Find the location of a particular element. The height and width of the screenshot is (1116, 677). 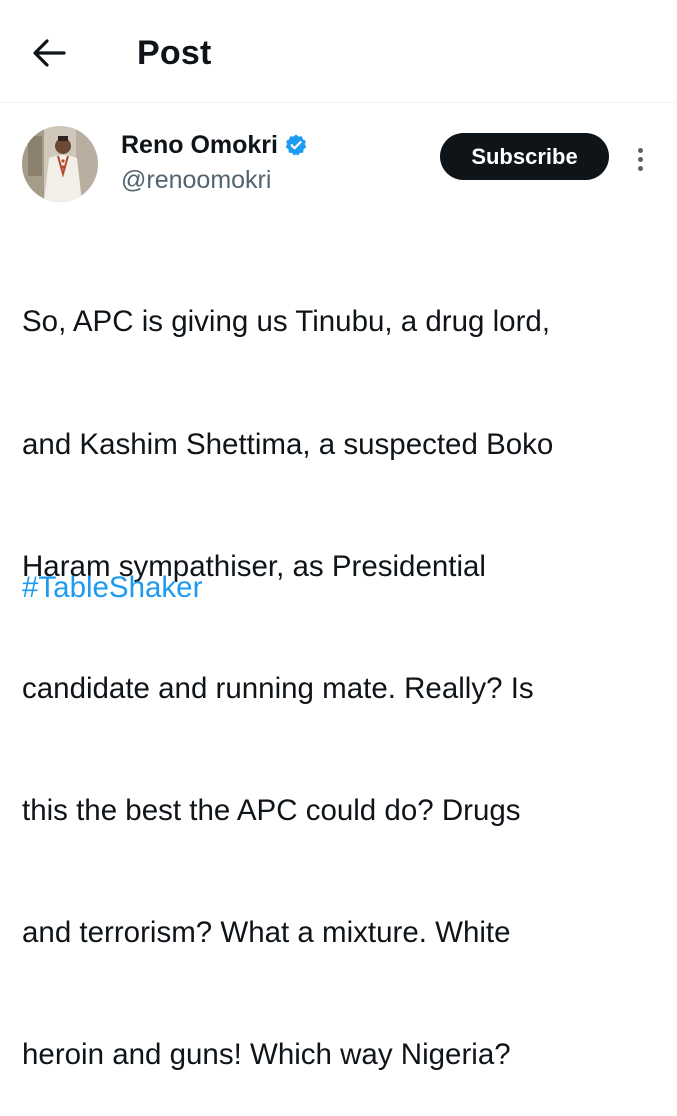

post-text-line: this the best the APC could do? Drugs is located at coordinates (271, 810).